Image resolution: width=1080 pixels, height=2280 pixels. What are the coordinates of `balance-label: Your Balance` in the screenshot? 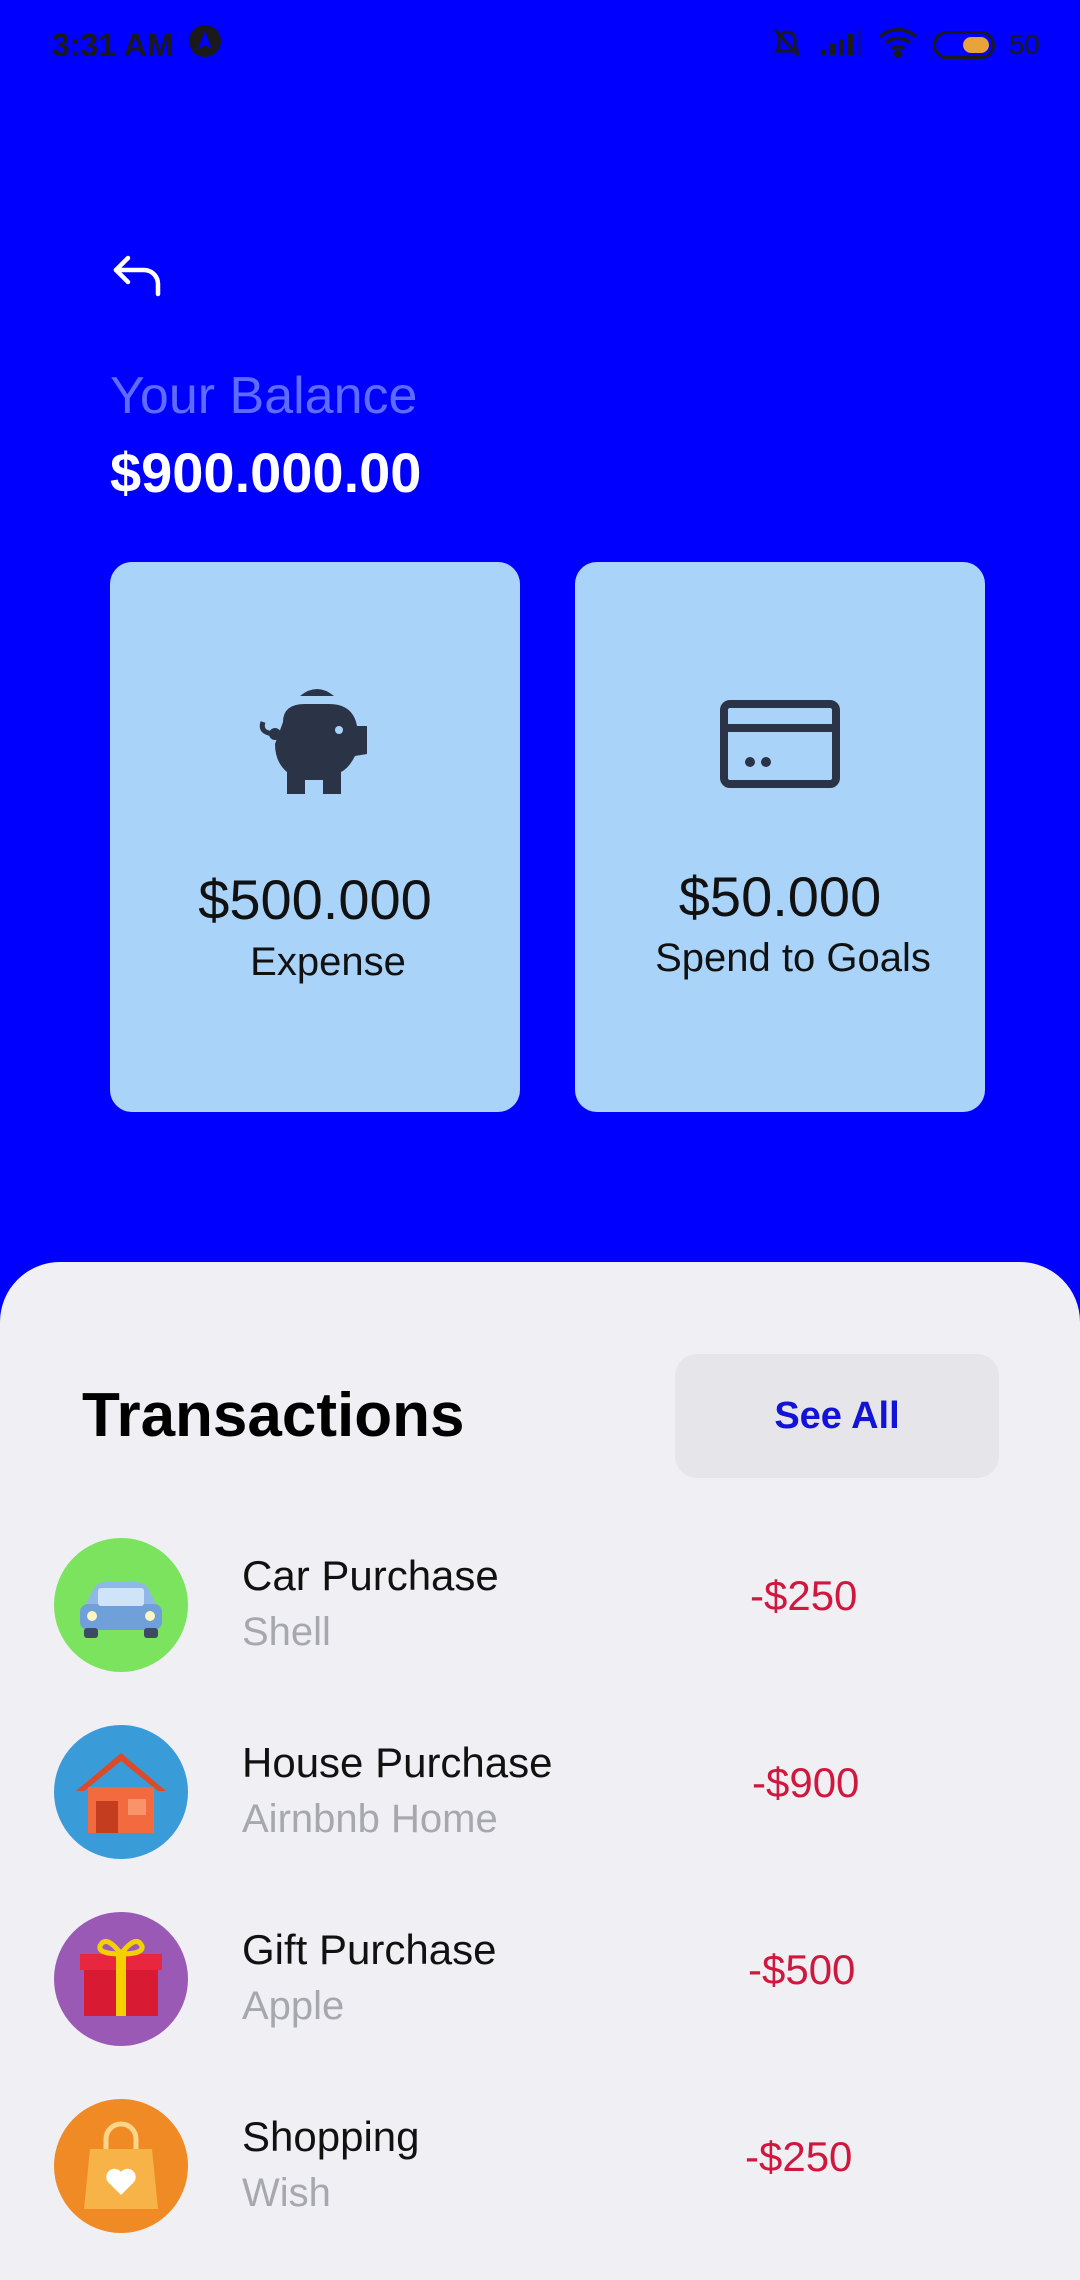 It's located at (264, 396).